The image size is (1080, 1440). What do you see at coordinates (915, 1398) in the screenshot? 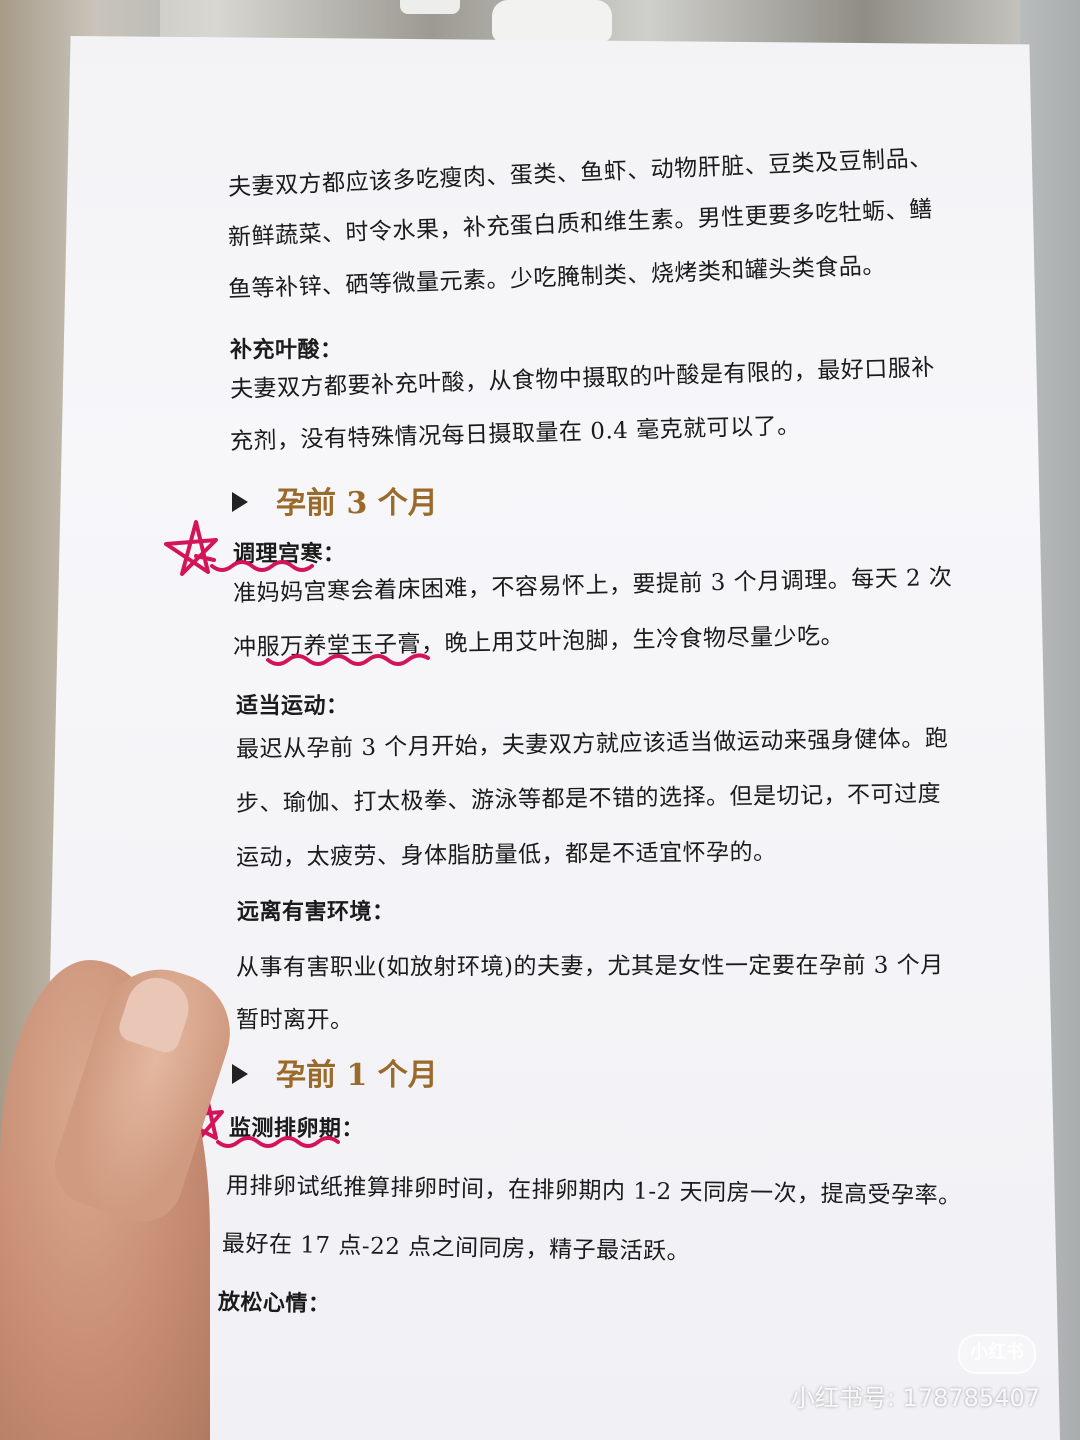
I see `watermark-id: 小红书号: 178785407` at bounding box center [915, 1398].